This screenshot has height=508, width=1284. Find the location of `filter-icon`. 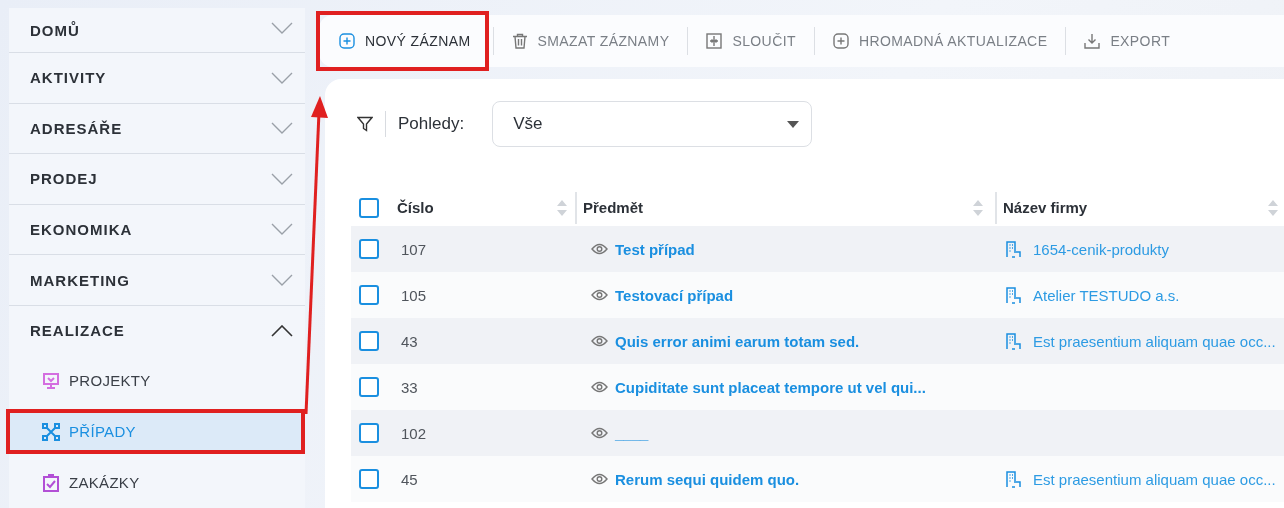

filter-icon is located at coordinates (365, 124).